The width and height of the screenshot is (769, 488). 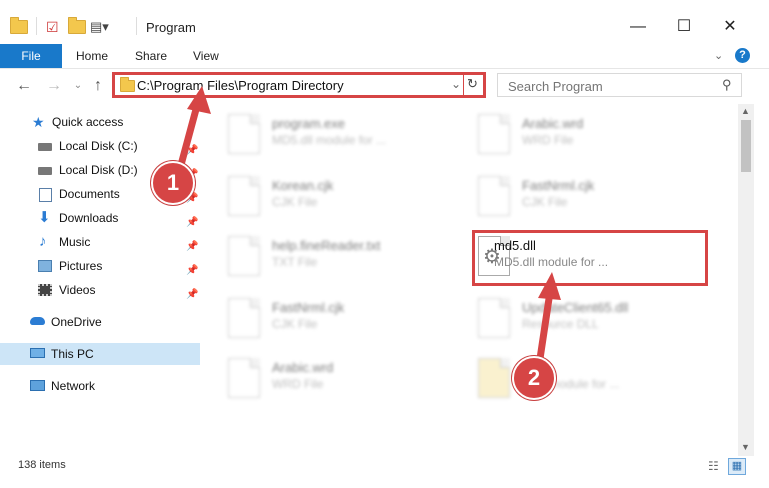 What do you see at coordinates (173, 183) in the screenshot?
I see `step-marker-1: 1` at bounding box center [173, 183].